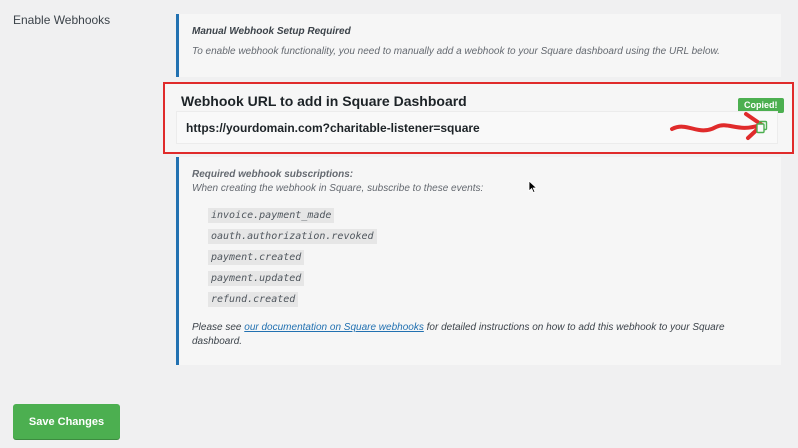  I want to click on mouse-cursor, so click(533, 187).